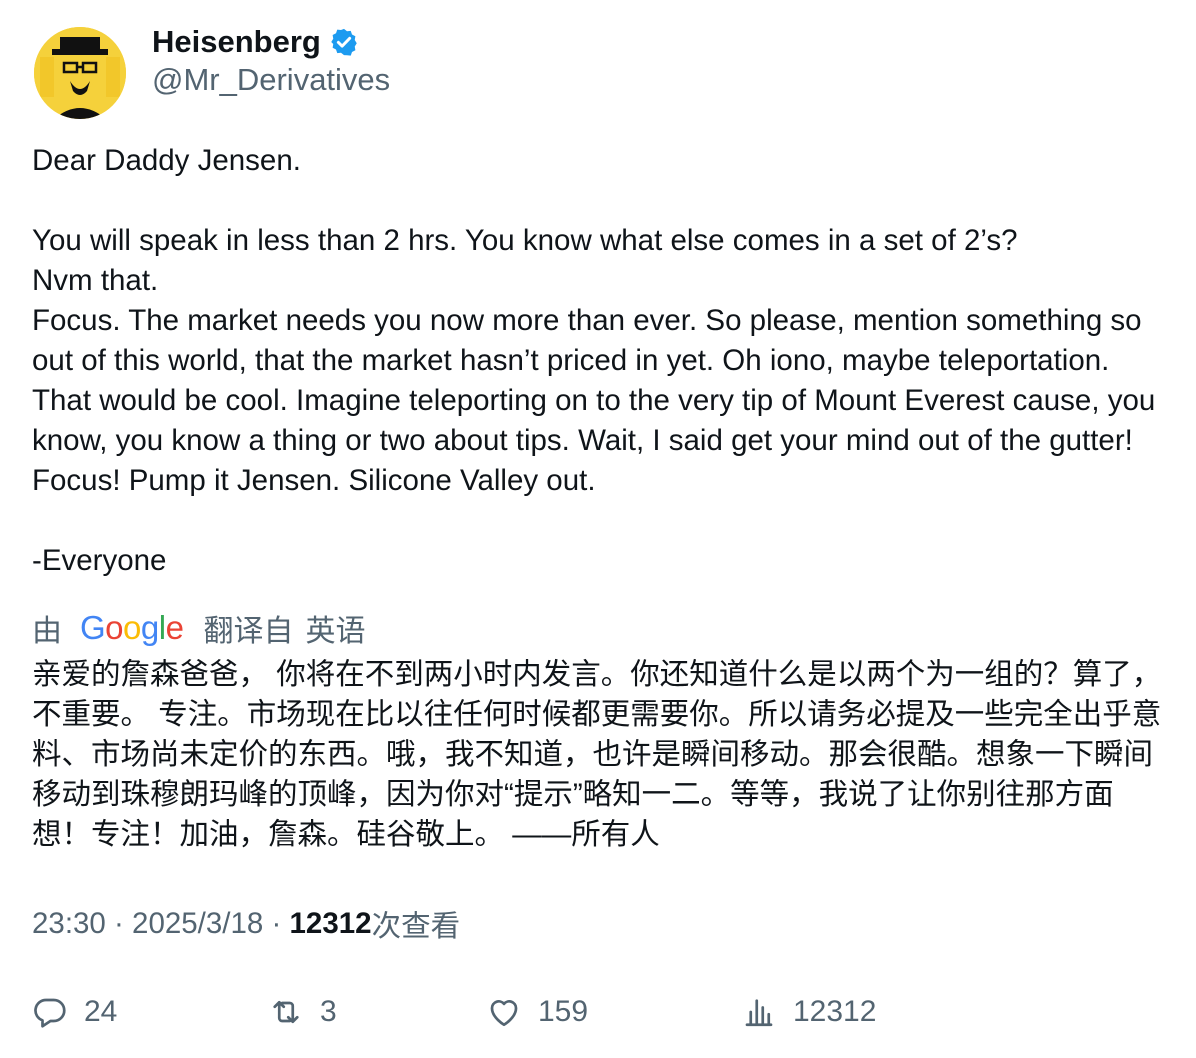 This screenshot has width=1196, height=1058. Describe the element at coordinates (197, 924) in the screenshot. I see `tweet-date: 2025/3/18` at that location.